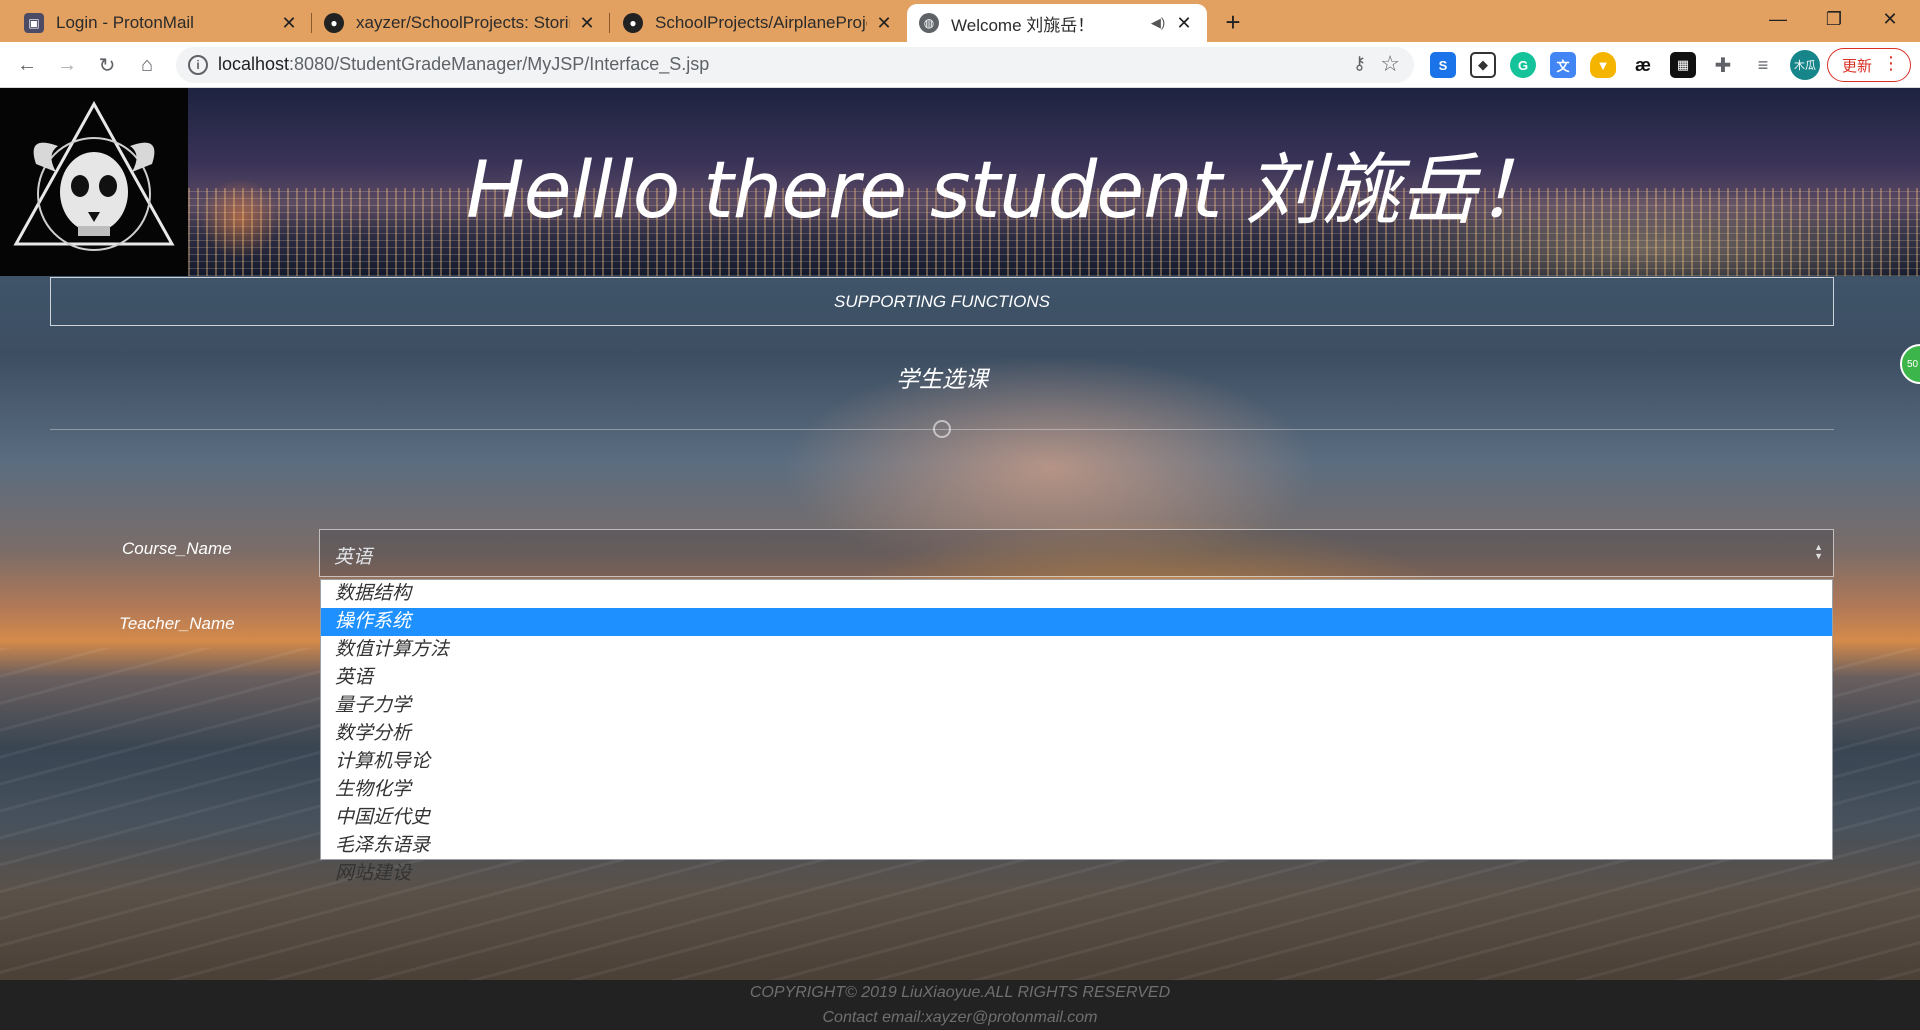 This screenshot has width=1920, height=1030. What do you see at coordinates (942, 379) in the screenshot?
I see `section-title: 学生选课` at bounding box center [942, 379].